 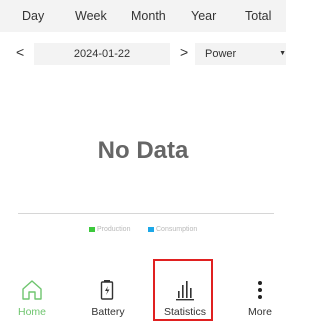 I want to click on nav-more-label: More, so click(x=260, y=312).